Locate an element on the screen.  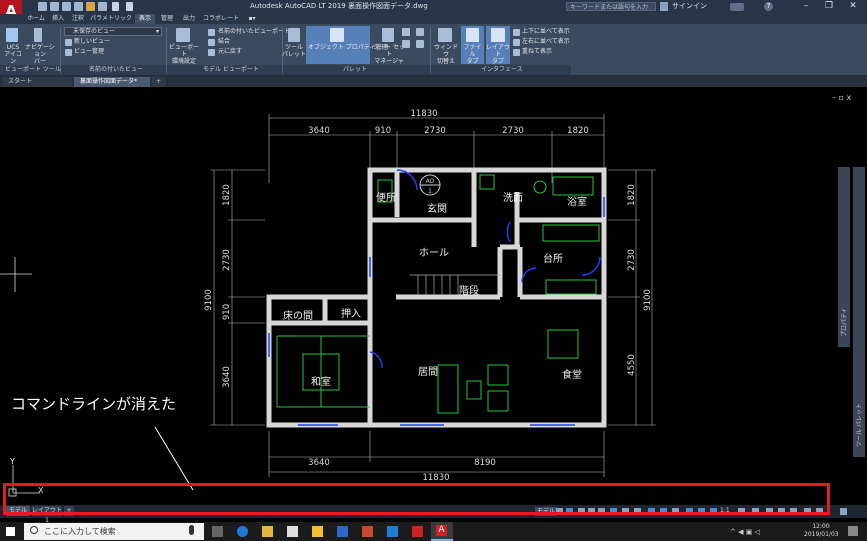
panel-title-viewport-tools: ビューポート ツール is located at coordinates (30, 70).